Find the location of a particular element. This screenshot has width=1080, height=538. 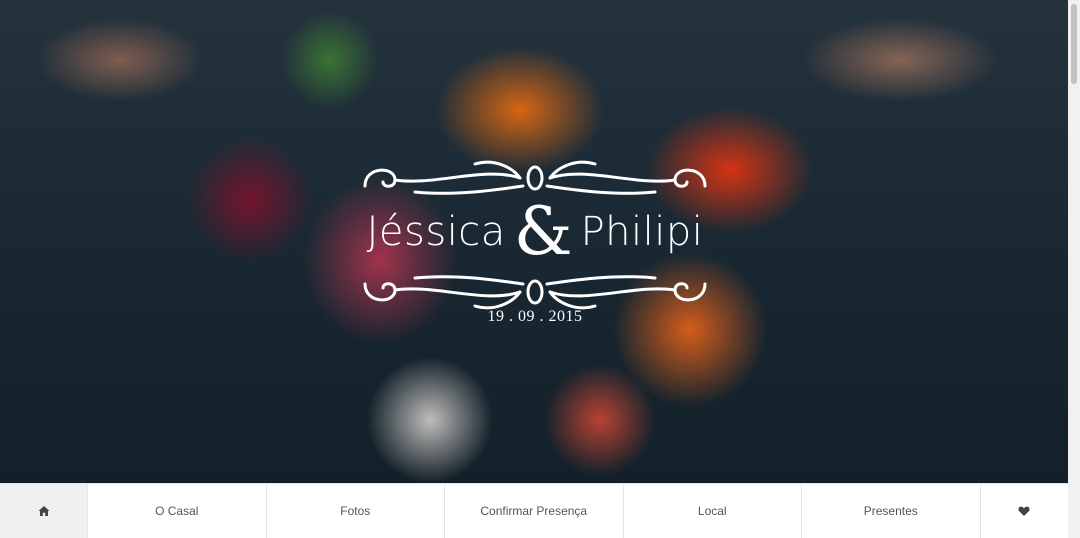

nav-item-confirmar-presenca: Confirmar Presença is located at coordinates (534, 511).